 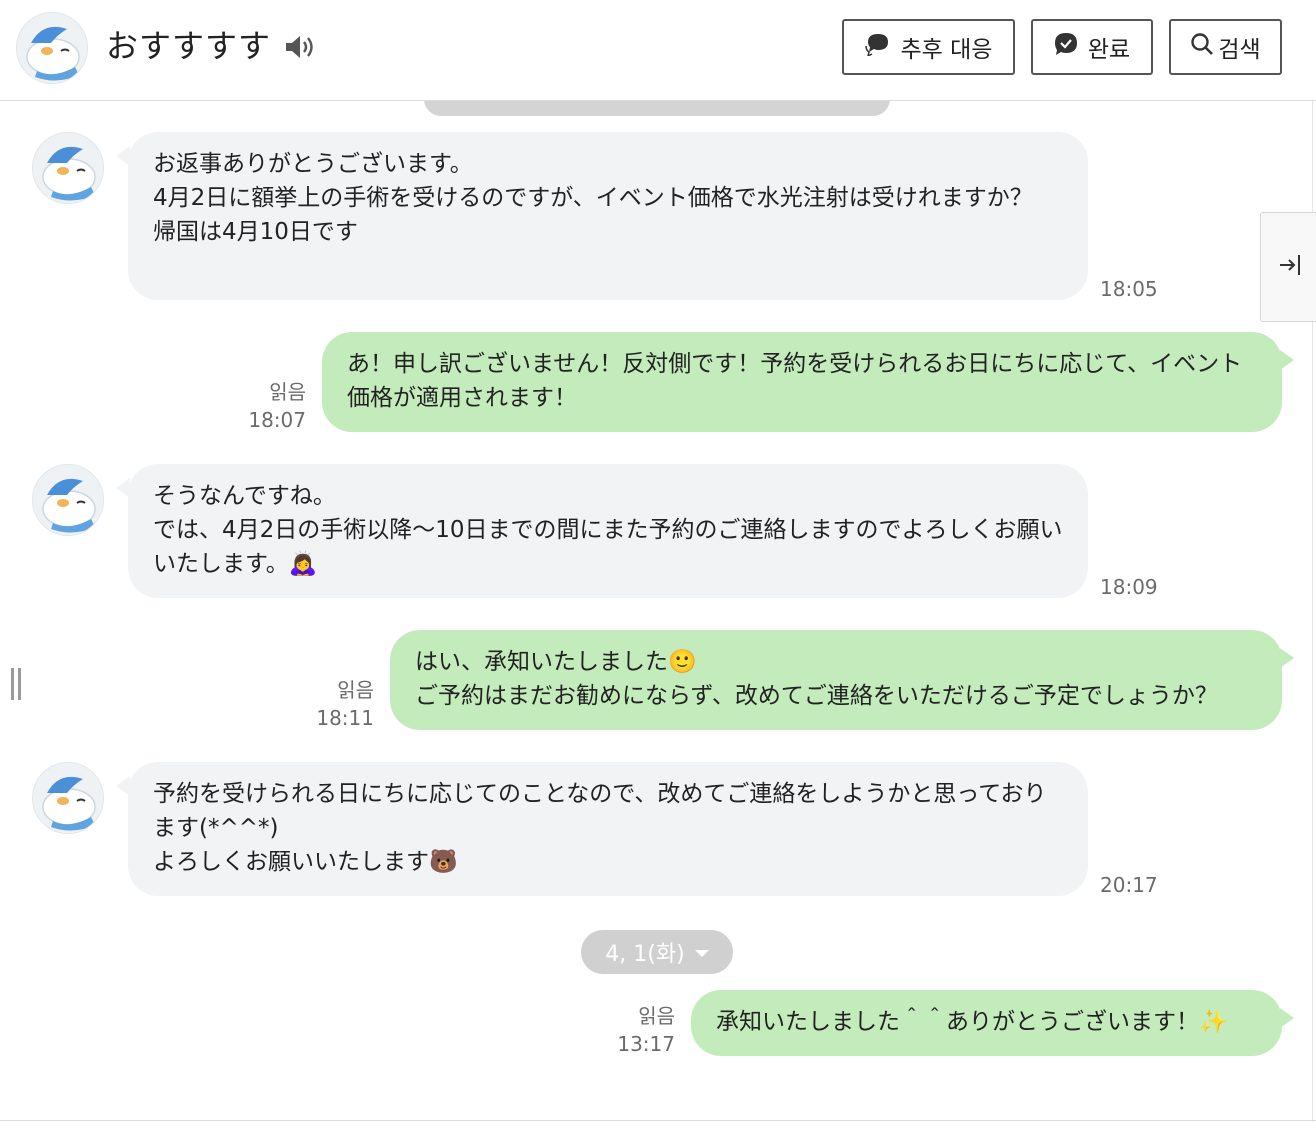 I want to click on search-button: 검색, so click(x=1225, y=47).